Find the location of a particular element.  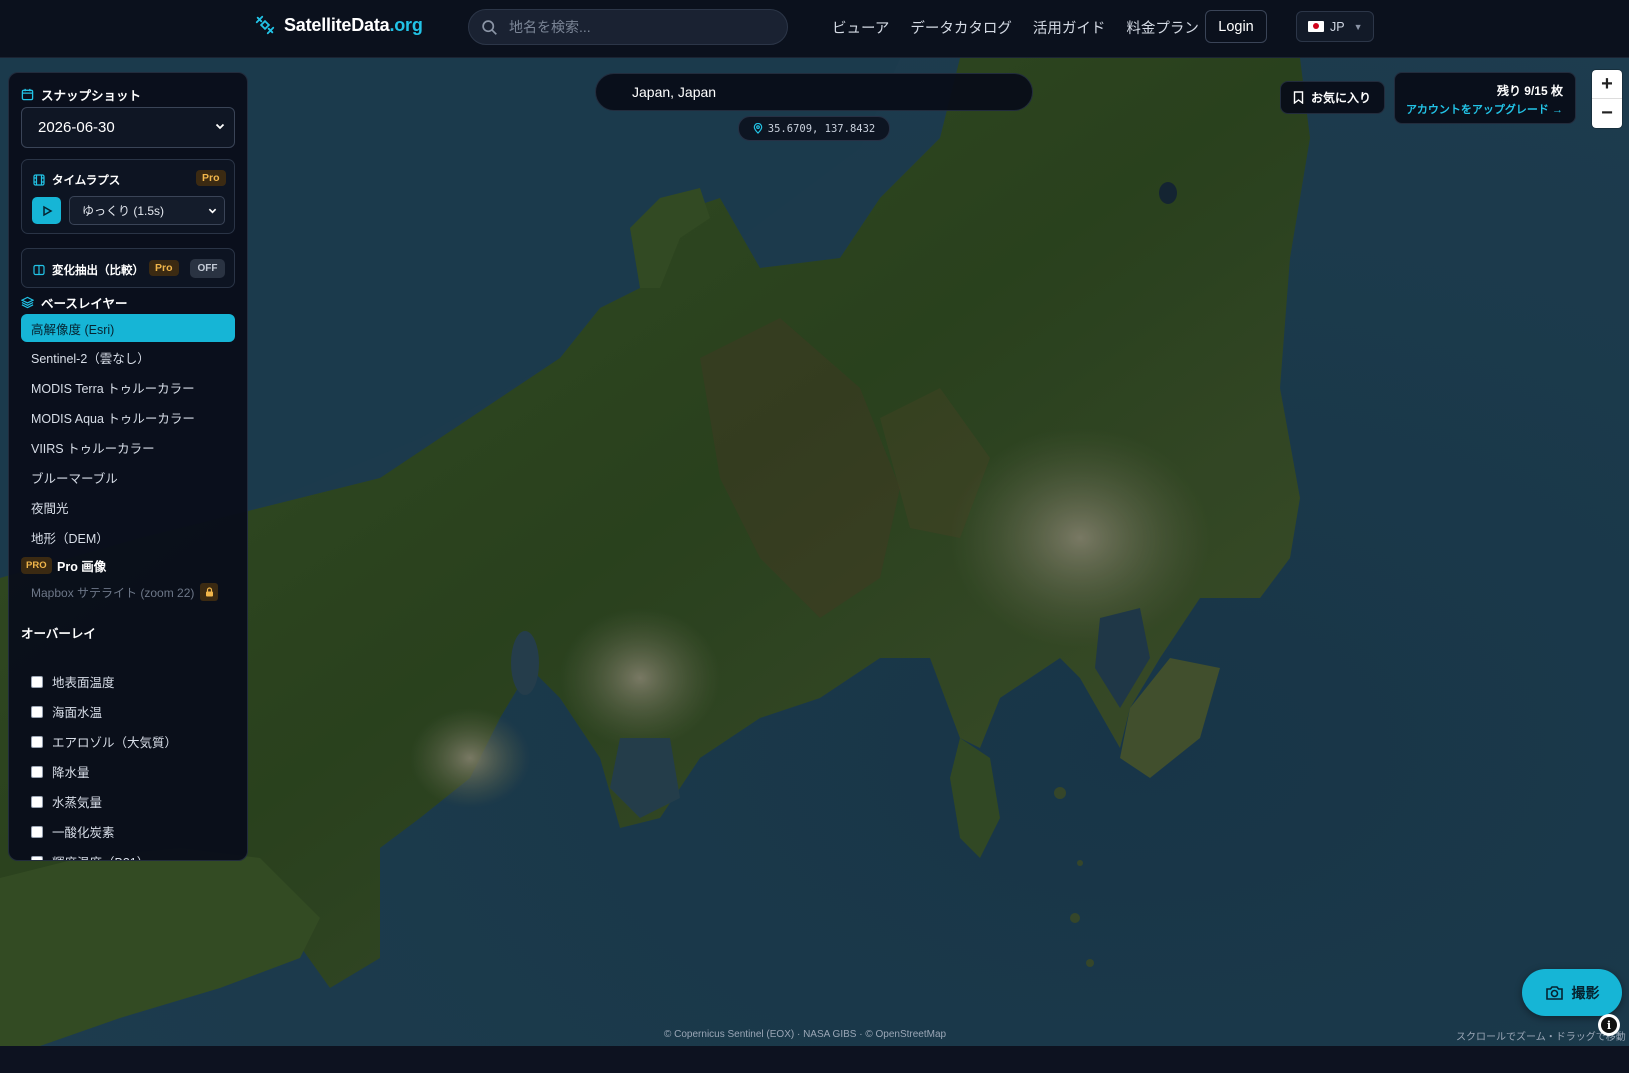

place-name-bar: Japan, Japan is located at coordinates (814, 92).